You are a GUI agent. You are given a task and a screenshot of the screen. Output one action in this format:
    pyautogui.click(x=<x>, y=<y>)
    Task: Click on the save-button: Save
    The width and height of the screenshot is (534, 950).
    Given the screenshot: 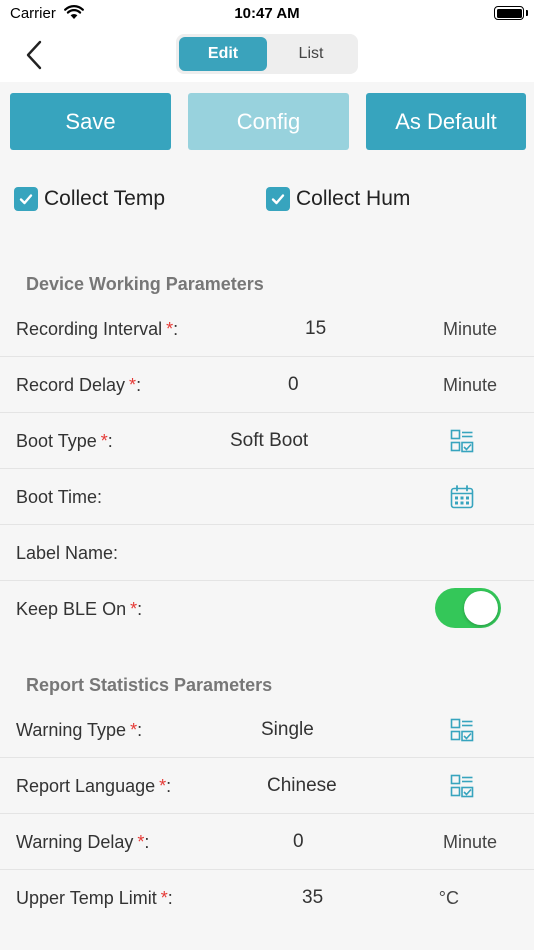 What is the action you would take?
    pyautogui.click(x=90, y=121)
    